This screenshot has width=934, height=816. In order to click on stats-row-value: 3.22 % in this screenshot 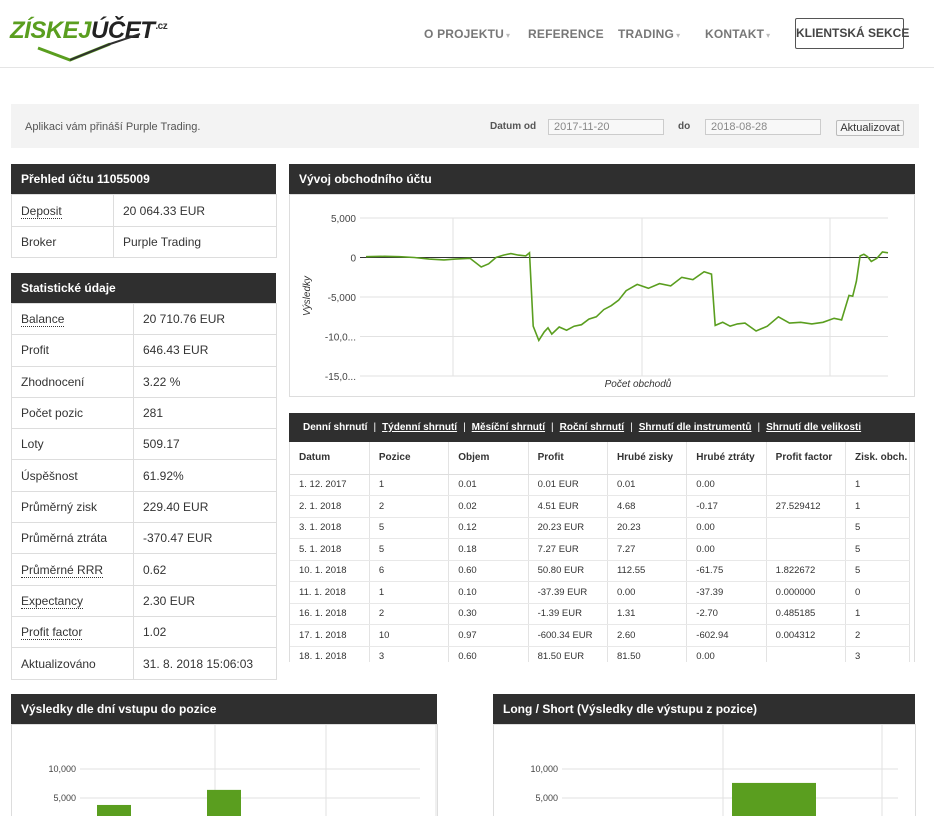, I will do `click(205, 381)`.